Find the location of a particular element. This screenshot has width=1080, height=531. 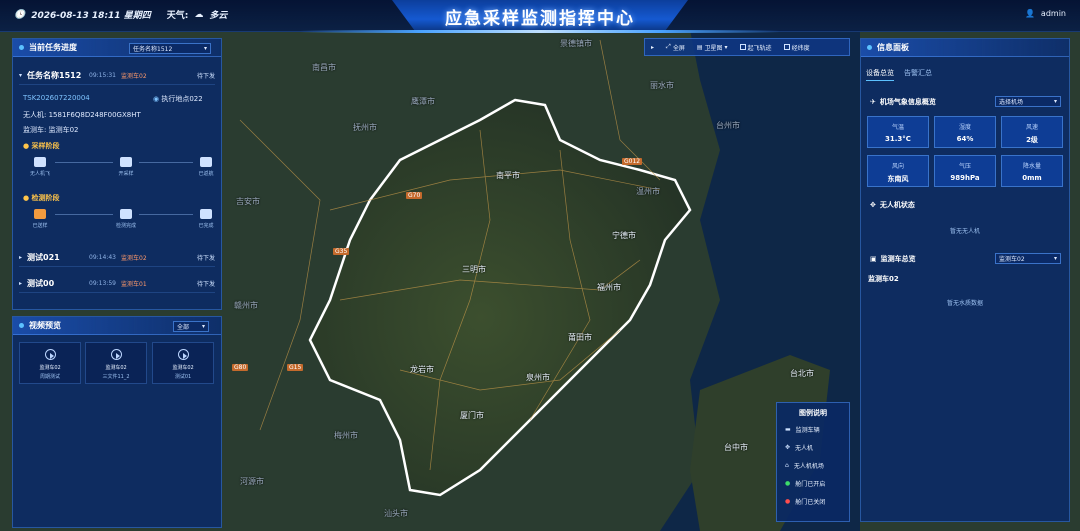

task-row: ▸ 测试021 09:14:43 监测车02 待下发 is located at coordinates (117, 258).